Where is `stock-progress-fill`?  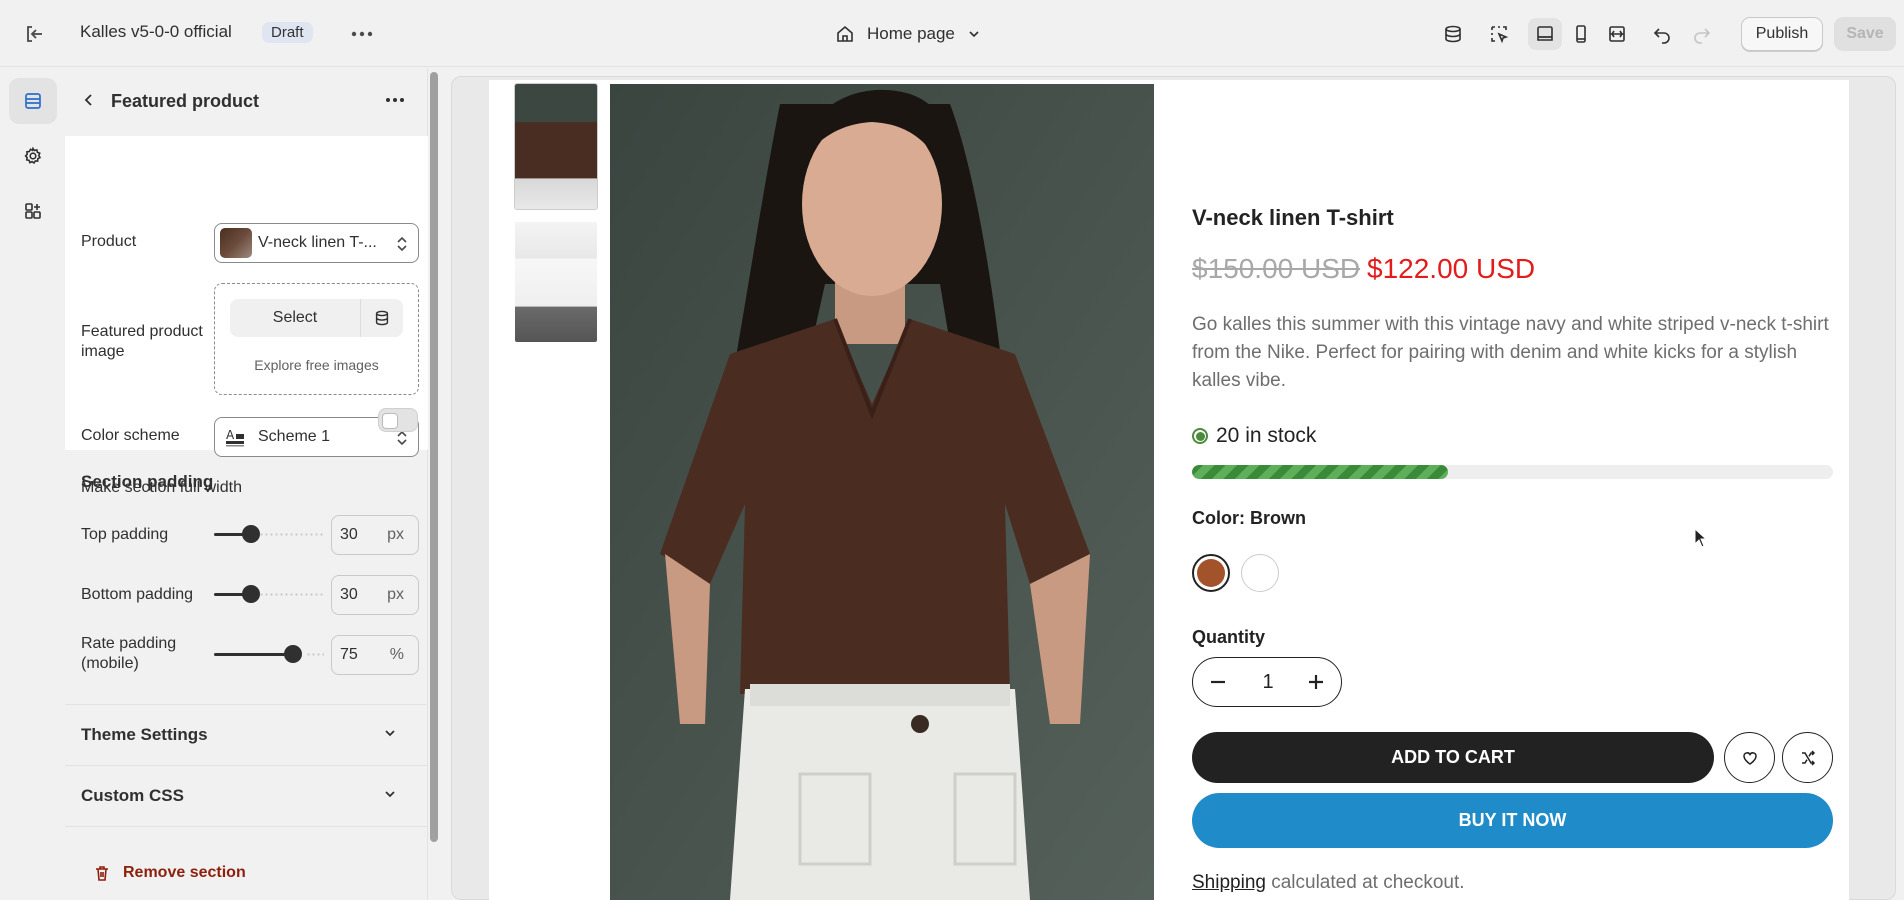
stock-progress-fill is located at coordinates (1320, 472).